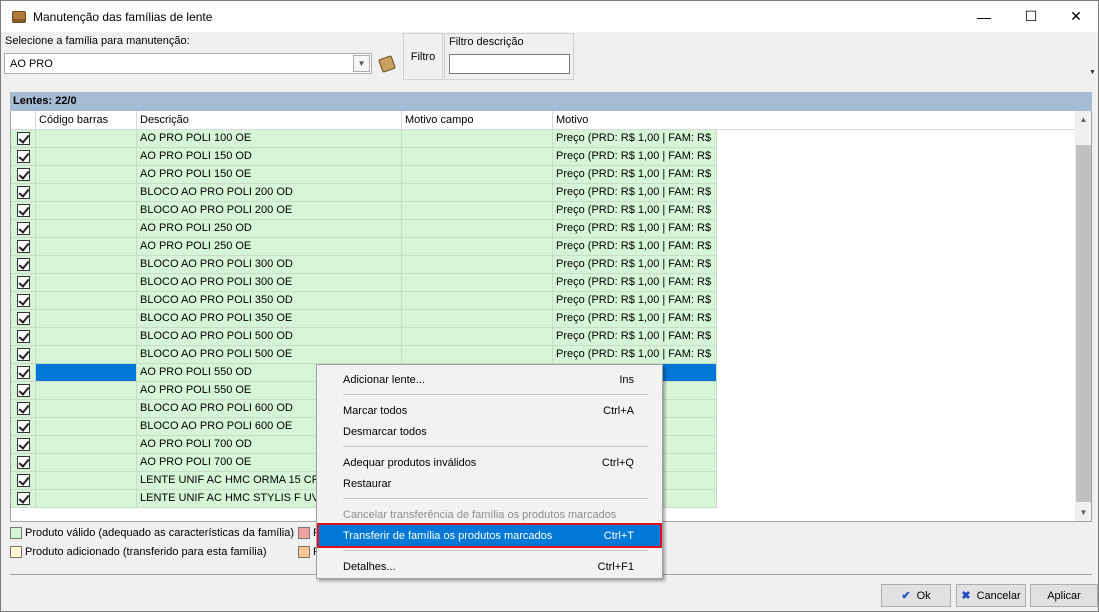 Image resolution: width=1099 pixels, height=612 pixels. Describe the element at coordinates (188, 63) in the screenshot. I see `family-select: AO PRO ▼` at that location.